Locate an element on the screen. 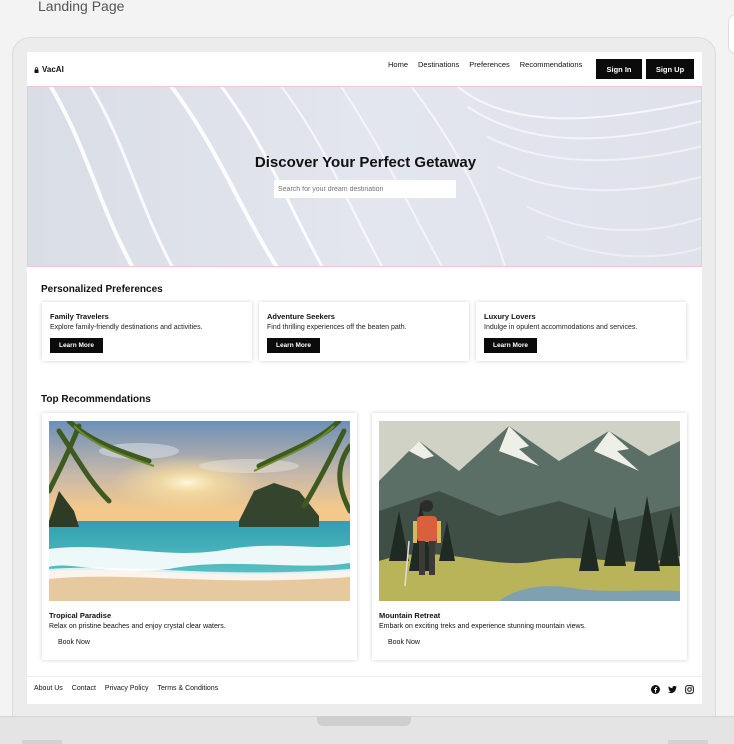  laptop-foot-left is located at coordinates (42, 742).